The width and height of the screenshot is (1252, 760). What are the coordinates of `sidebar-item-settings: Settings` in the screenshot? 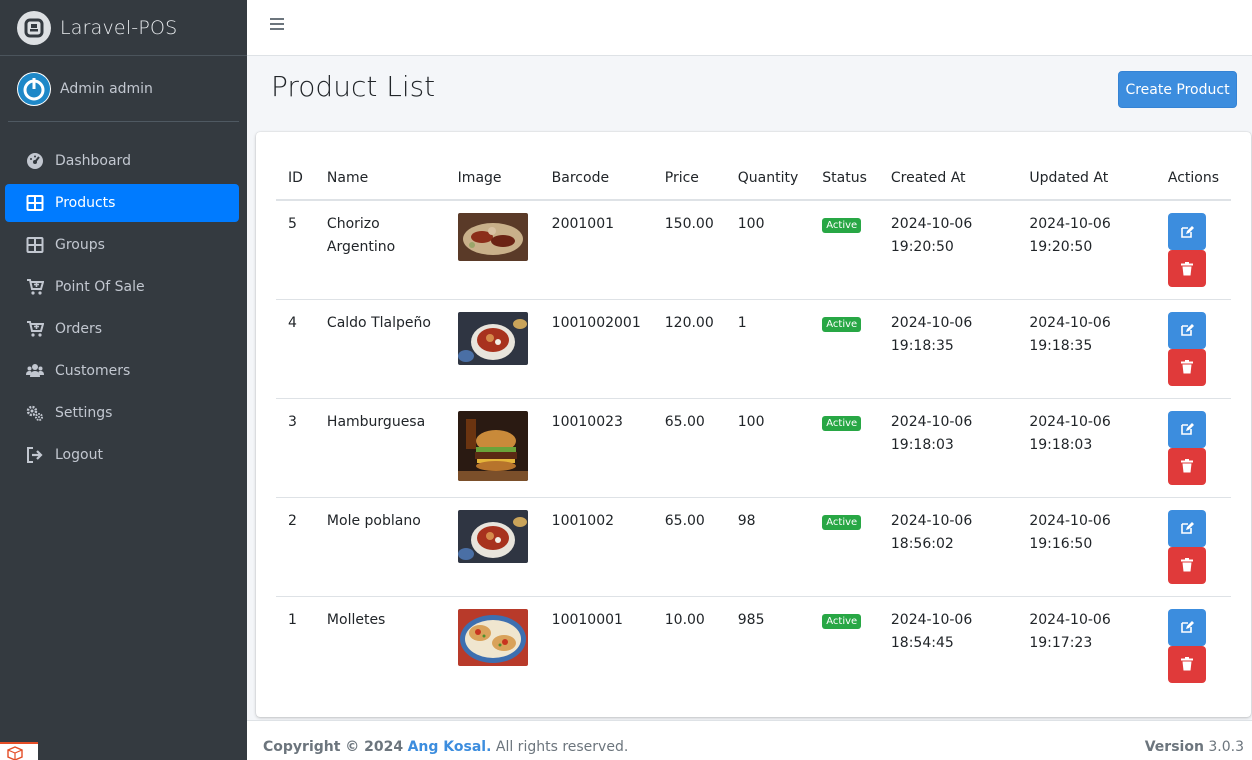 It's located at (122, 413).